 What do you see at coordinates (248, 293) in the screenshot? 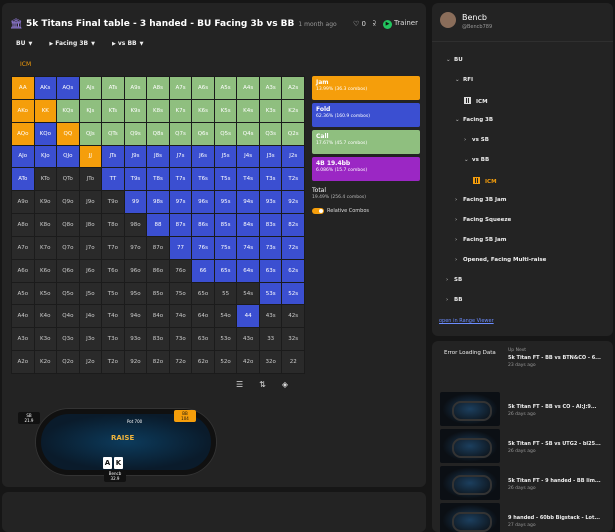
I see `hand-cell: 54s` at bounding box center [248, 293].